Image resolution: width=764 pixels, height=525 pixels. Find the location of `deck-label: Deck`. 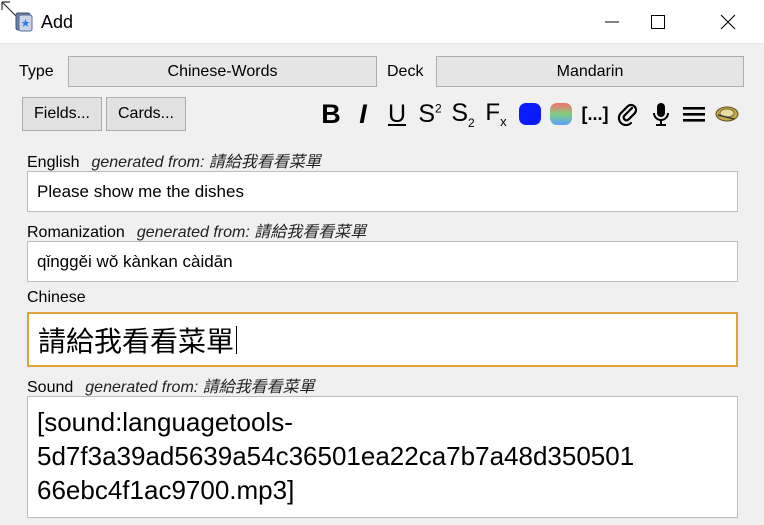

deck-label: Deck is located at coordinates (405, 71).